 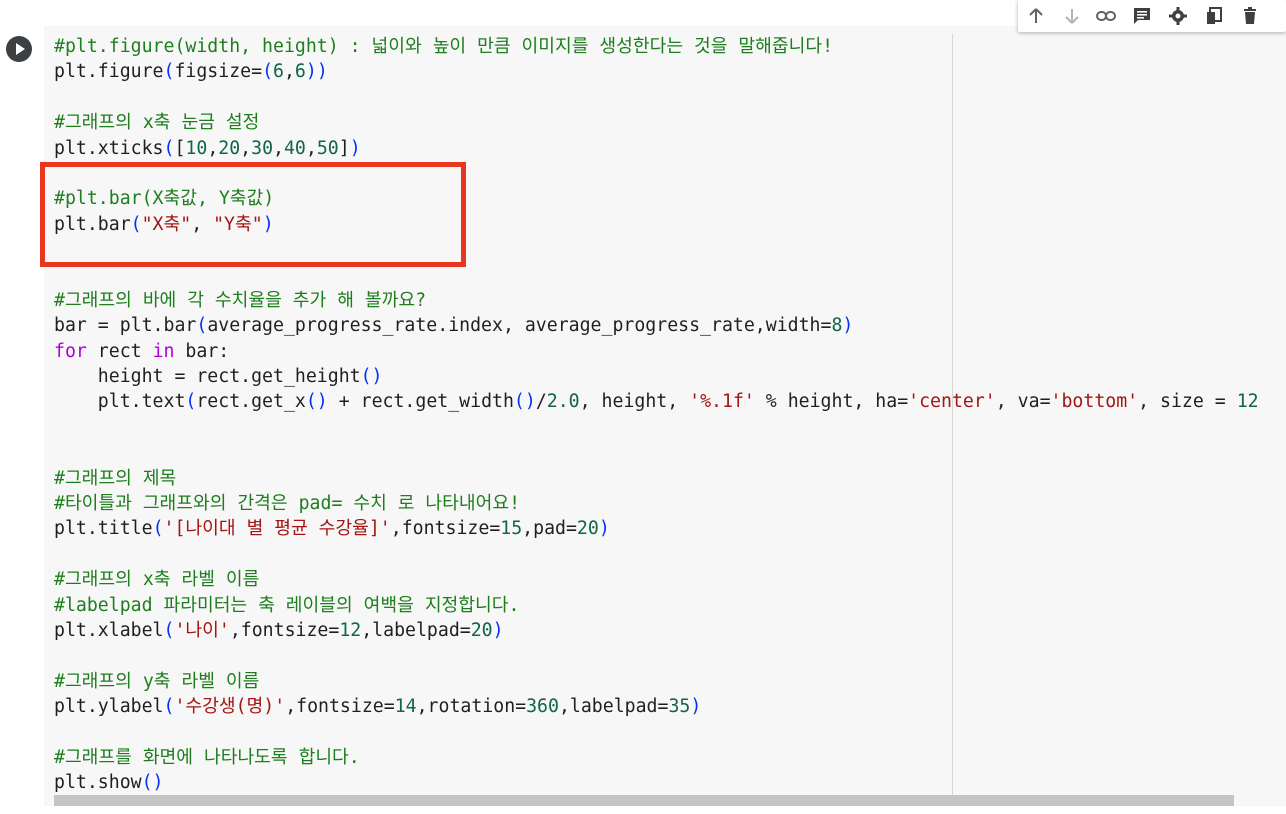 What do you see at coordinates (109, 630) in the screenshot?
I see `code-token: plt.xlabel` at bounding box center [109, 630].